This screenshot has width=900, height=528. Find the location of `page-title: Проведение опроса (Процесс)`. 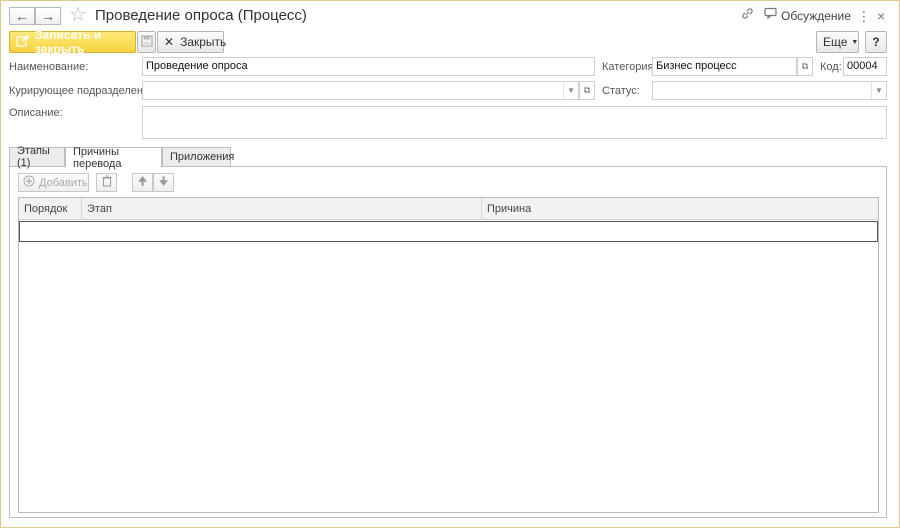

page-title: Проведение опроса (Процесс) is located at coordinates (201, 15).